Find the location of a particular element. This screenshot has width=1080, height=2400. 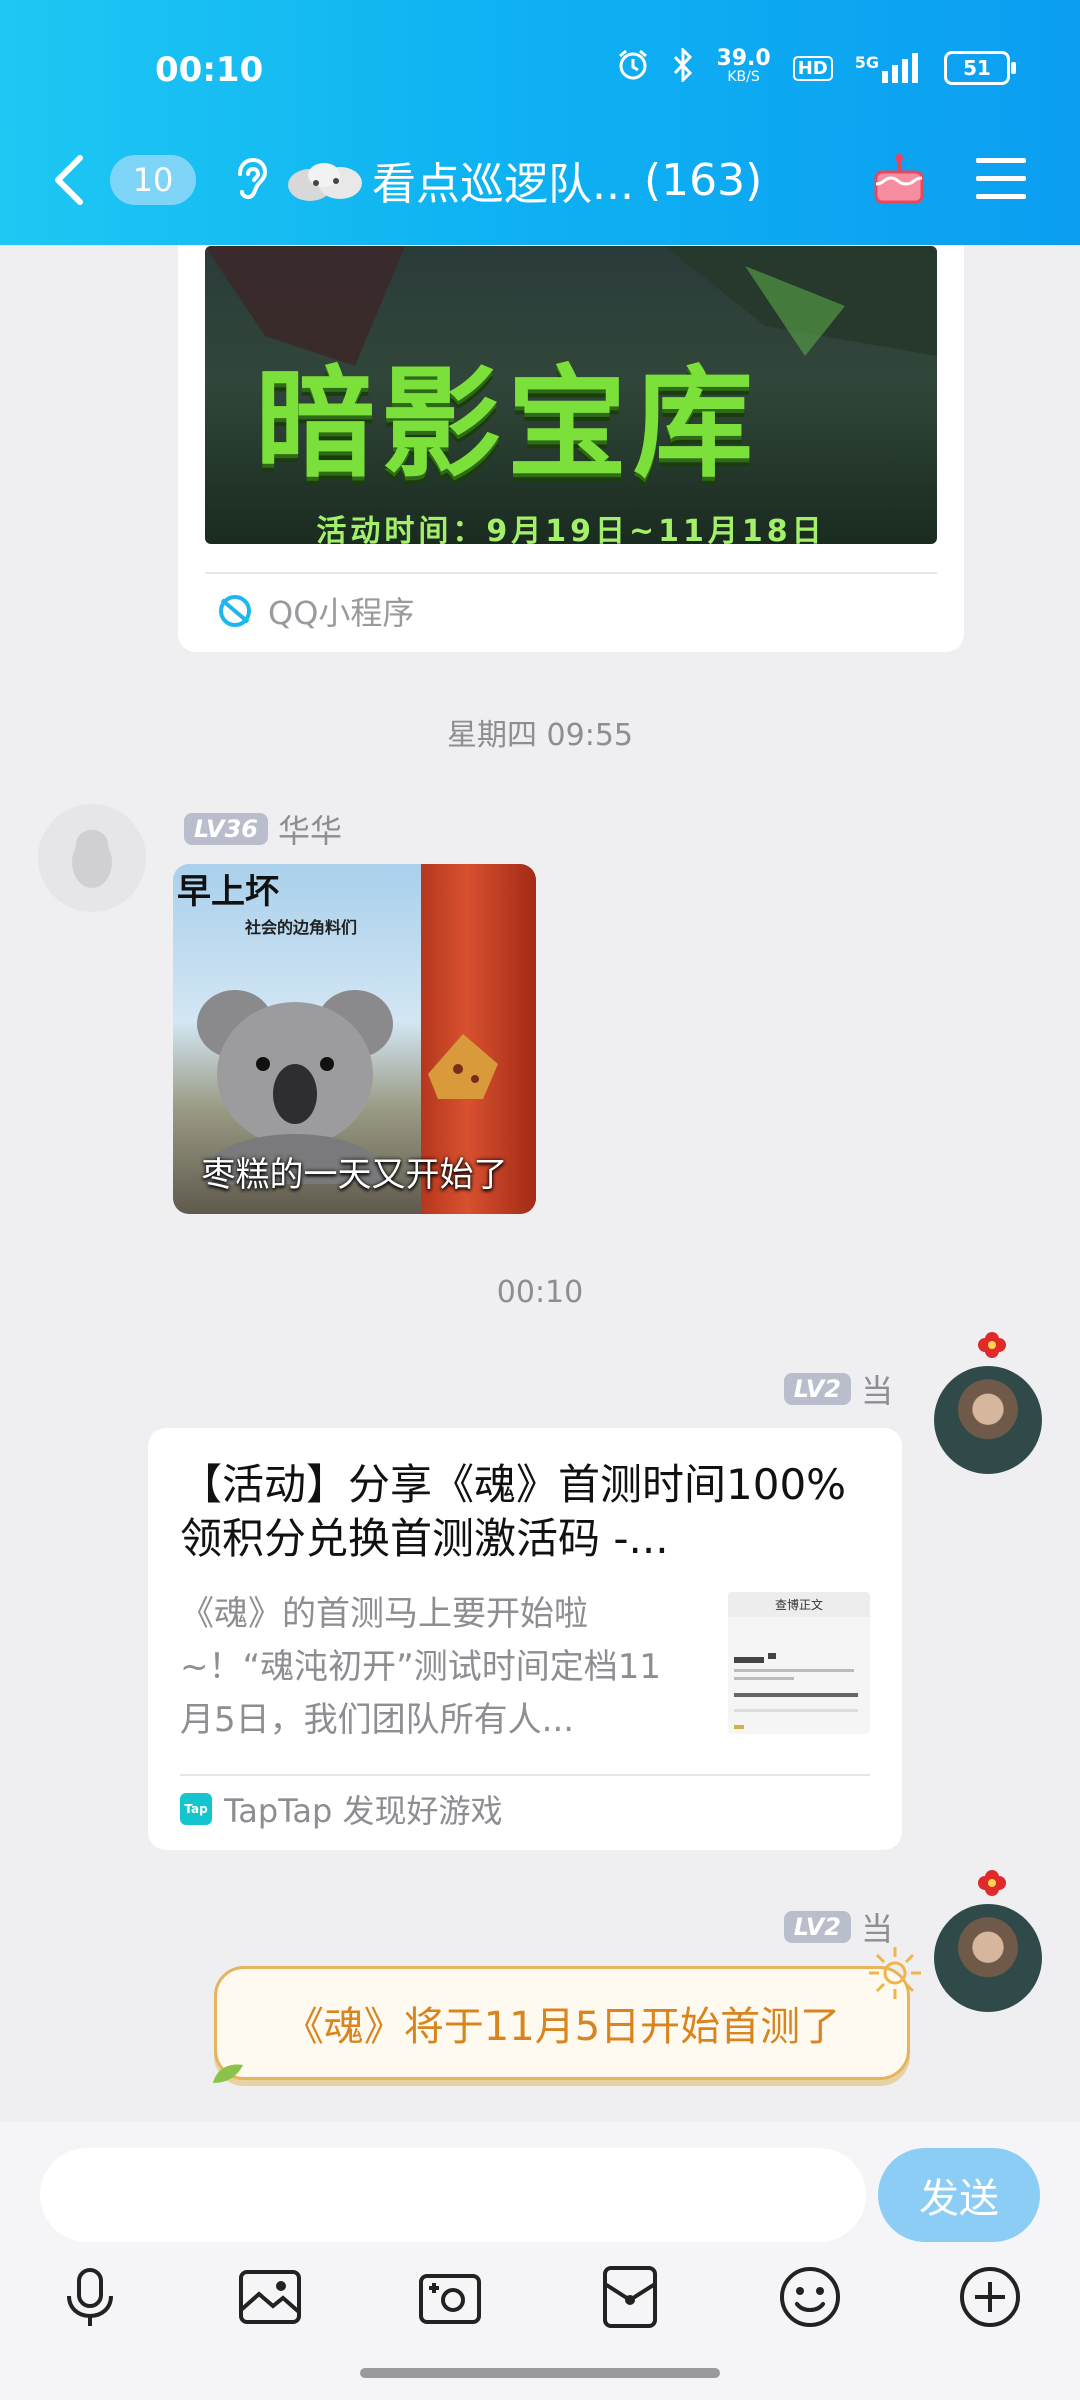

network-speed: 39.0 KB/S is located at coordinates (743, 66).